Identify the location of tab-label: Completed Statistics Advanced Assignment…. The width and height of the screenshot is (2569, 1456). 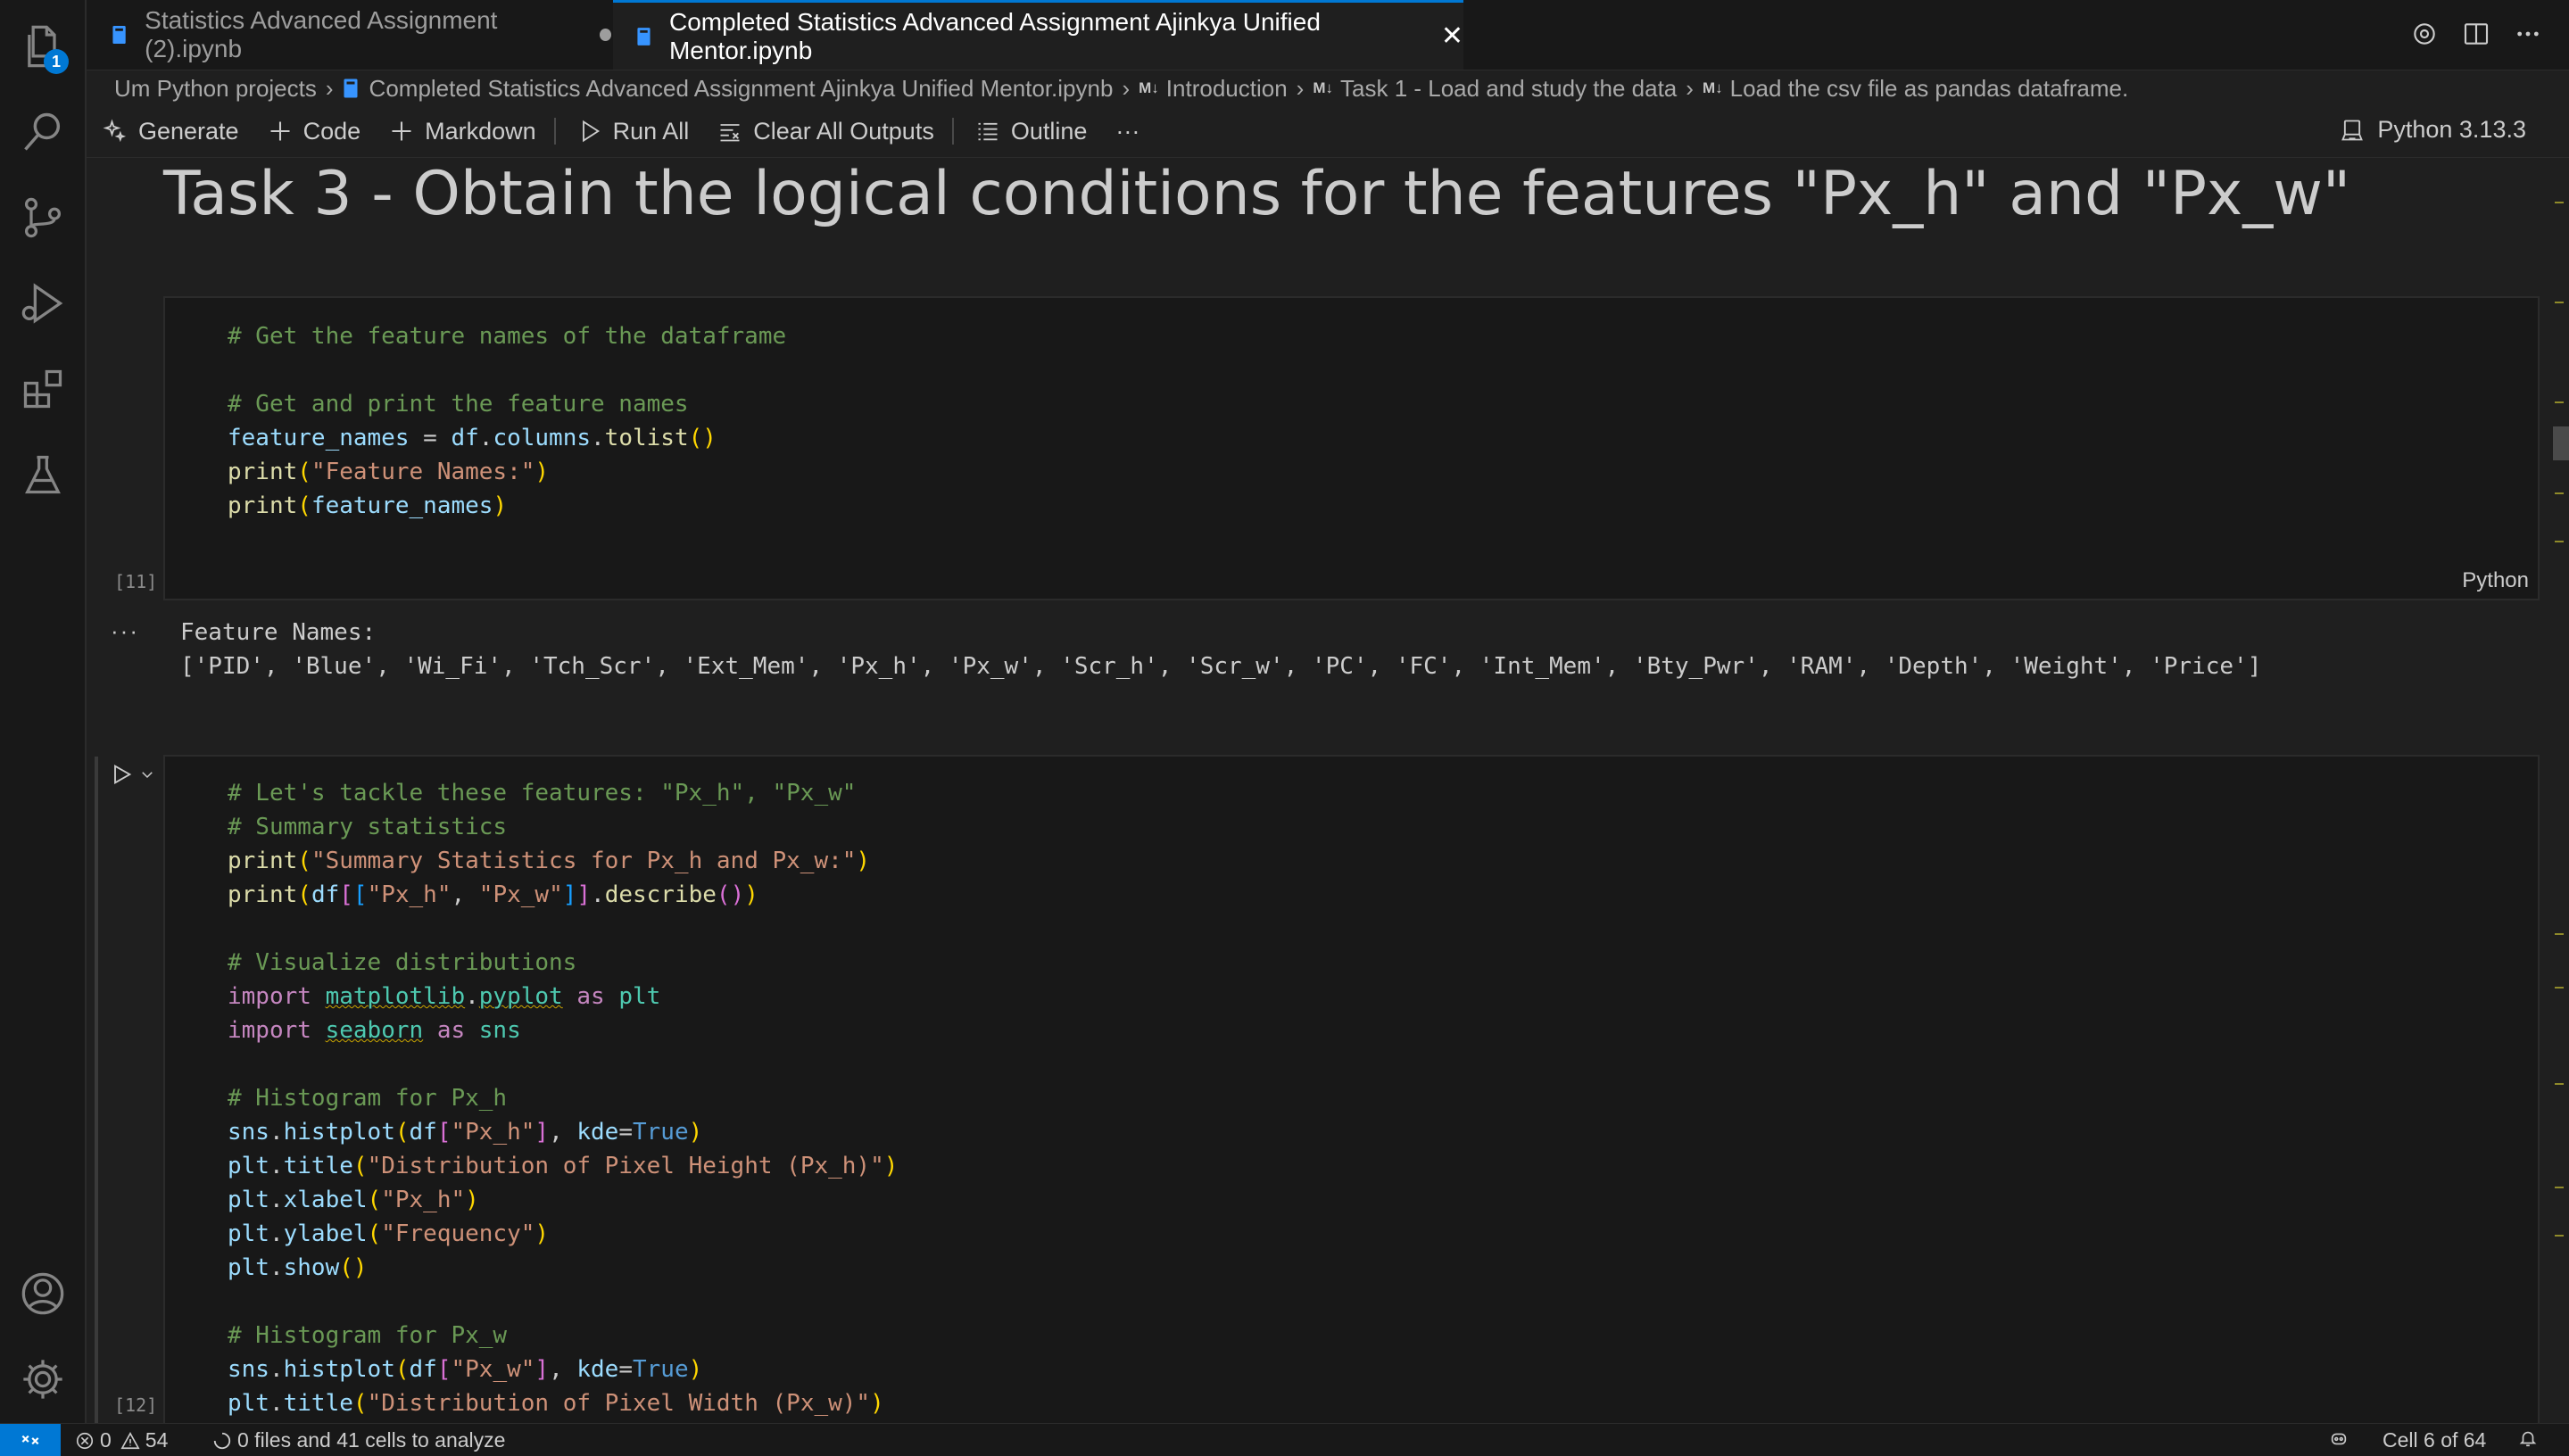
(995, 35).